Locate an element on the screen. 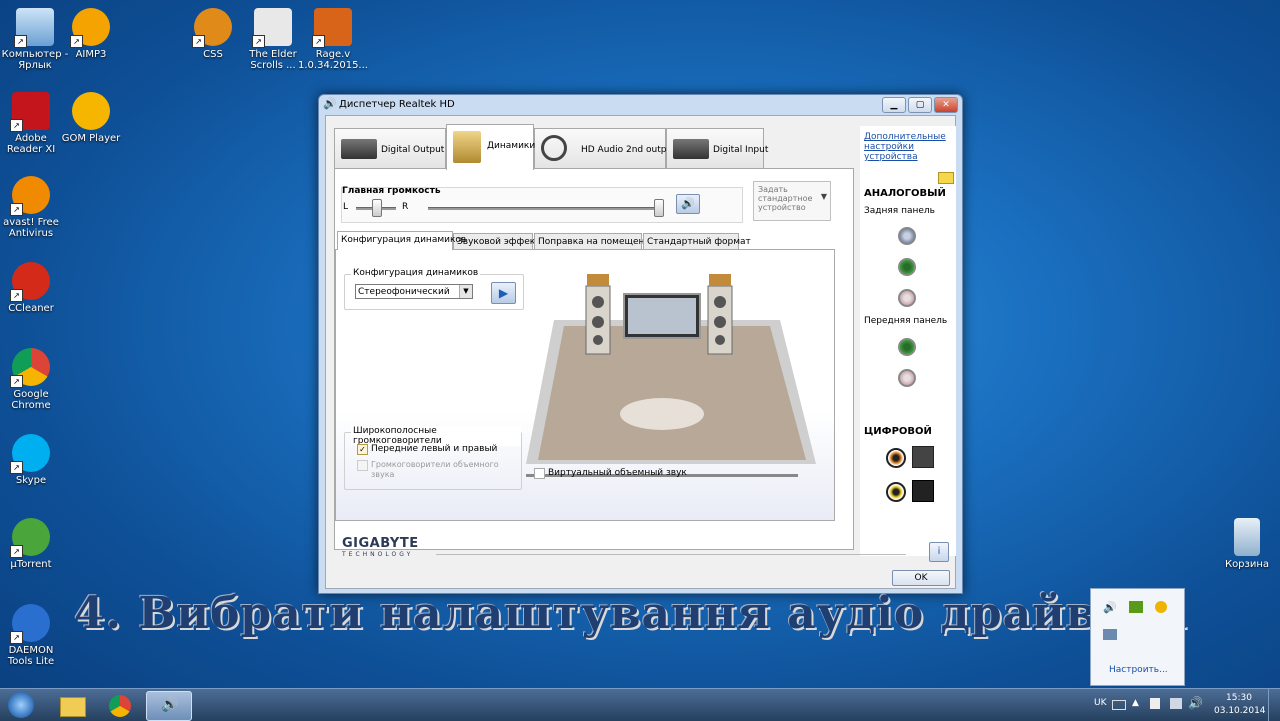  minimize-button: ▁ is located at coordinates (894, 105).